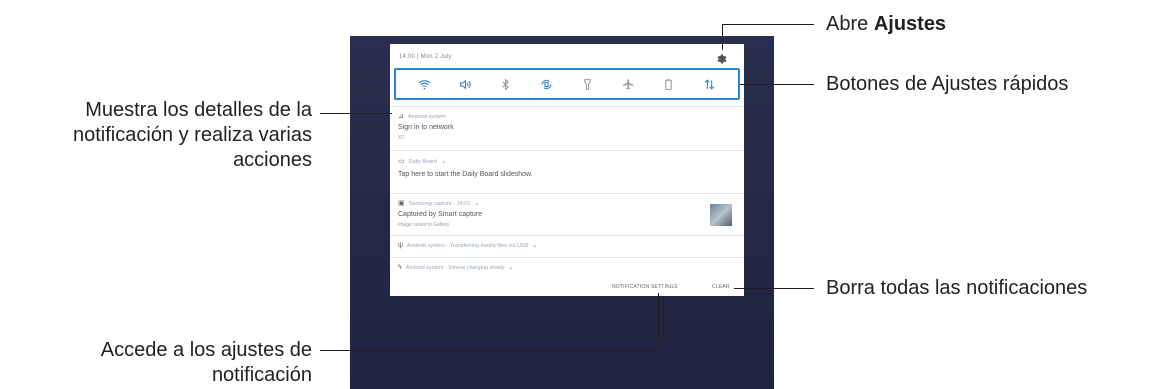 This screenshot has height=389, width=1158. I want to click on callout-line-quick-settings, so click(777, 84).